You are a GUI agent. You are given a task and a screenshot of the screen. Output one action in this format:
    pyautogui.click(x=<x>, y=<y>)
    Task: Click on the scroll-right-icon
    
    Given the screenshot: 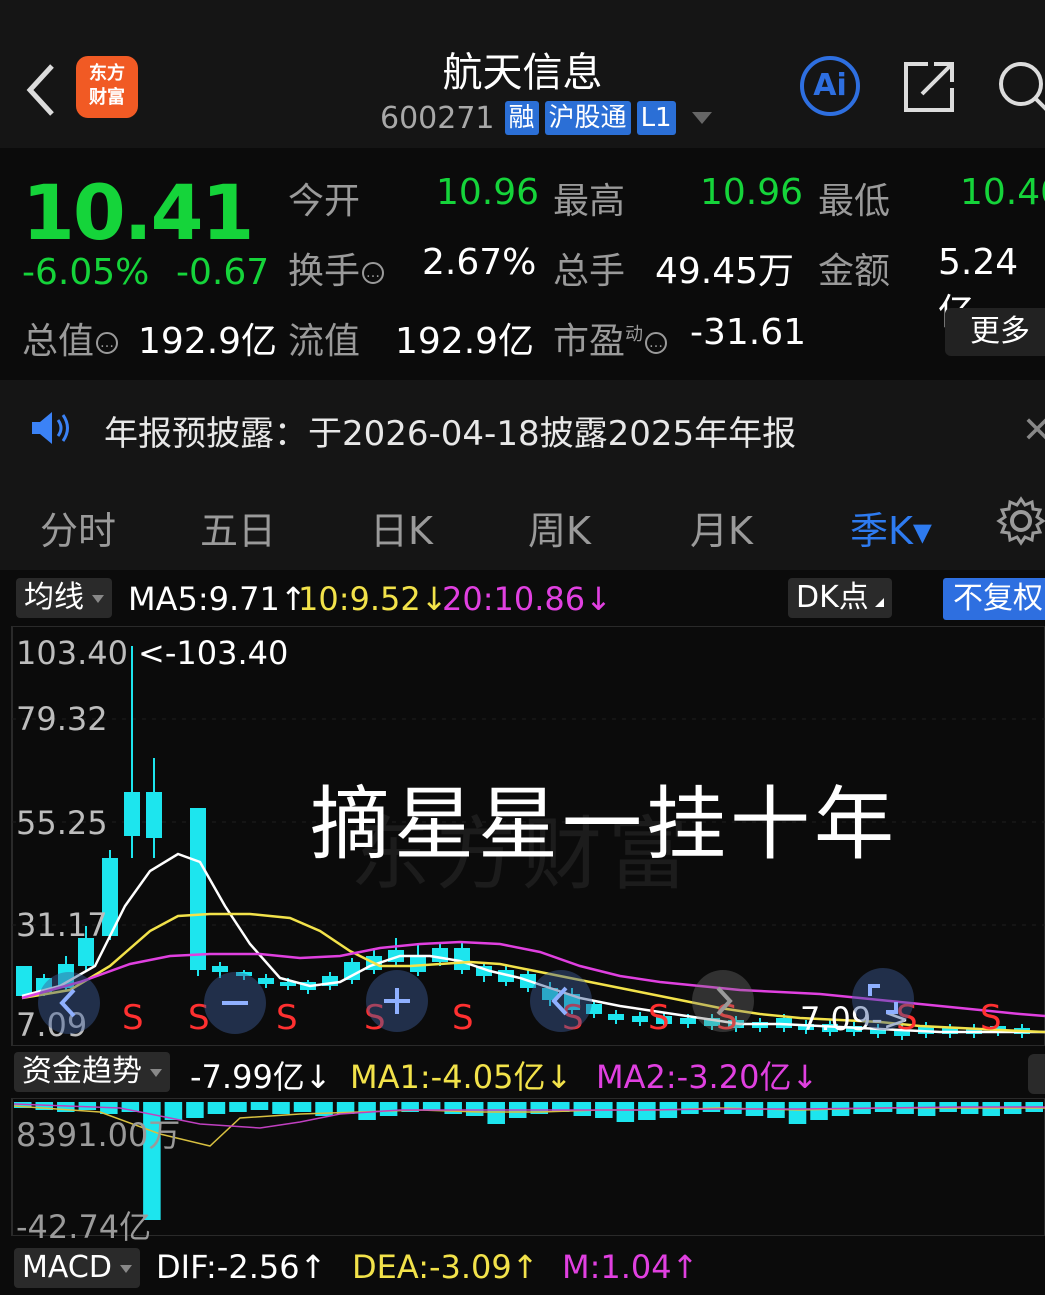 What is the action you would take?
    pyautogui.click(x=723, y=1001)
    